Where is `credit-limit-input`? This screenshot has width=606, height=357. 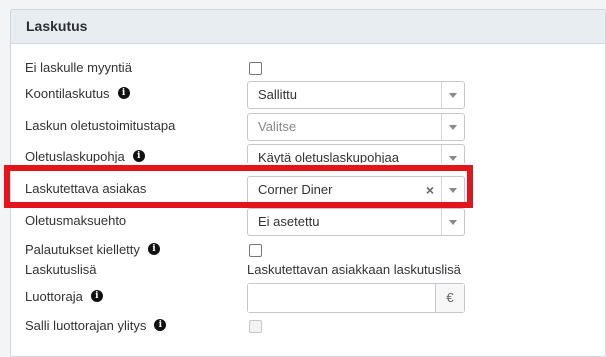 credit-limit-input is located at coordinates (342, 298).